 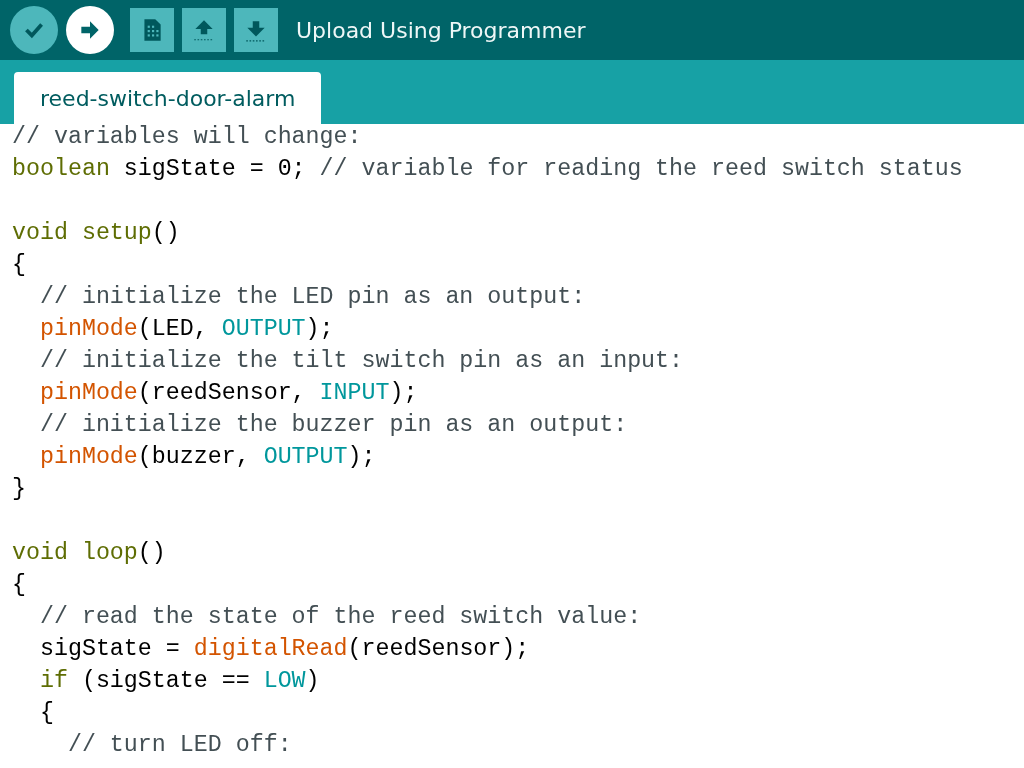 I want to click on code-line: pinMode(LED, OUTPUT);, so click(x=186, y=329).